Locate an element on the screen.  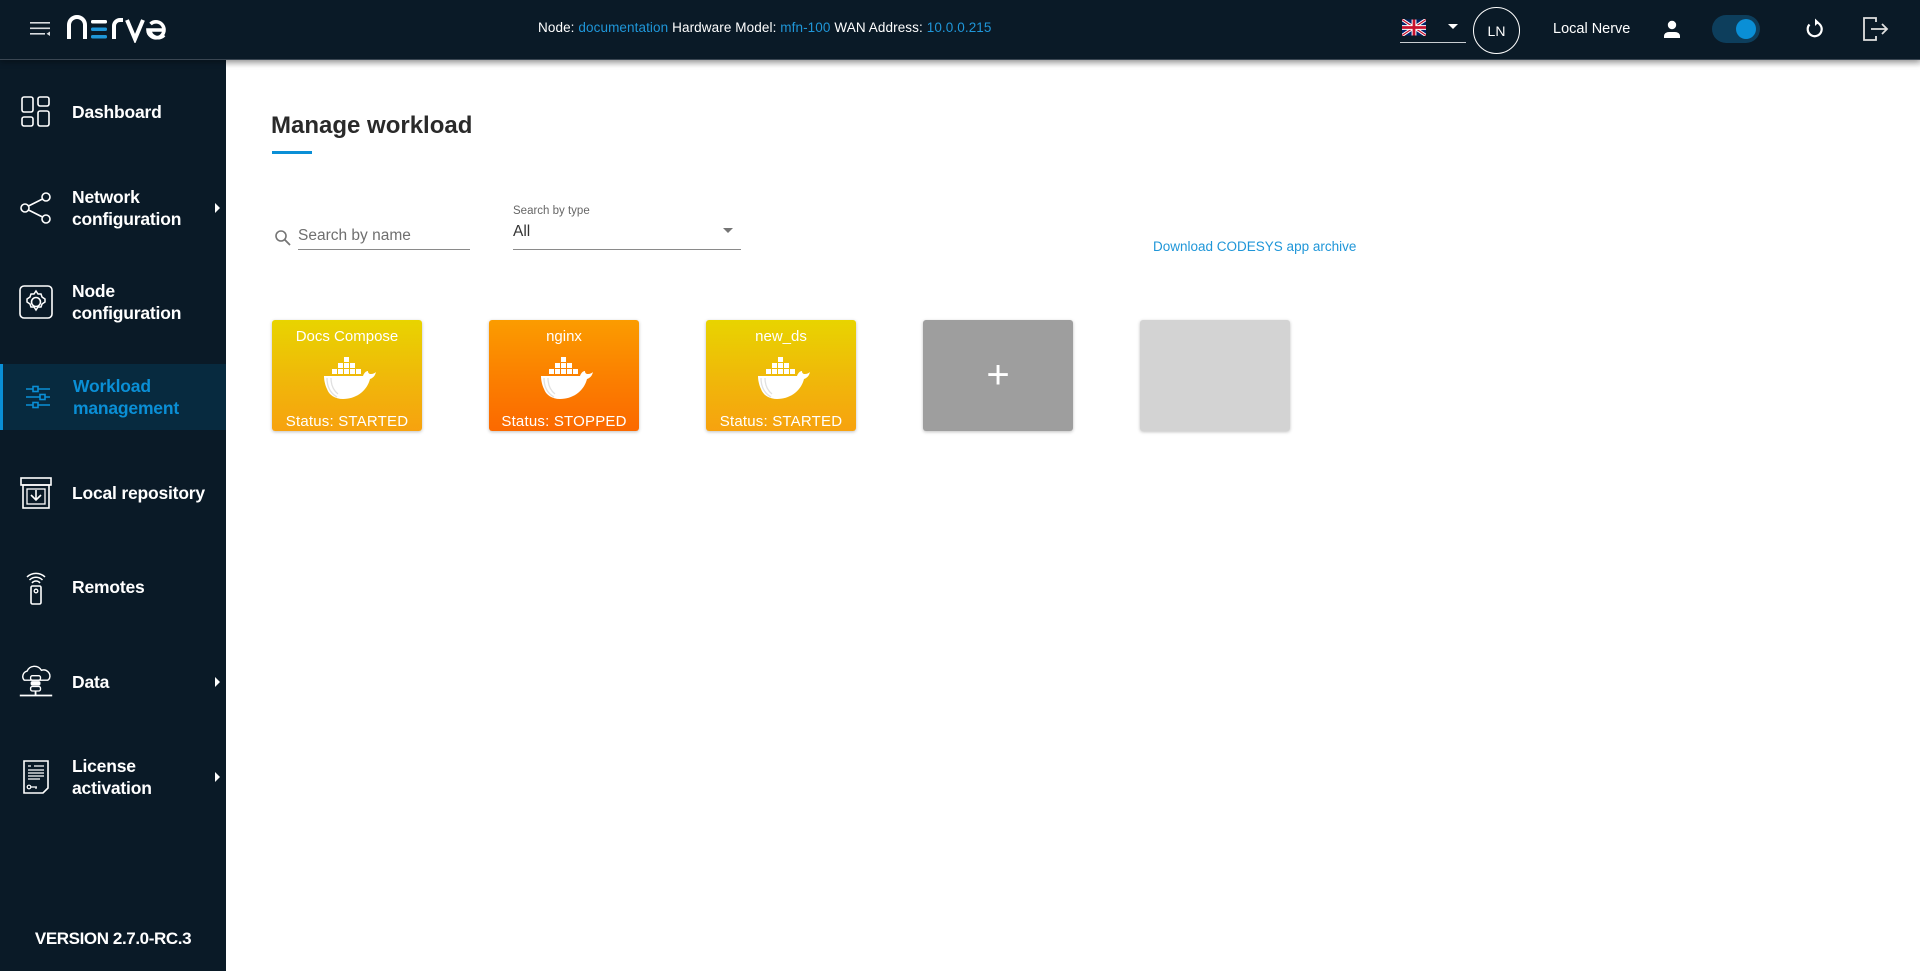
hardware-value: mfn-100 is located at coordinates (805, 27).